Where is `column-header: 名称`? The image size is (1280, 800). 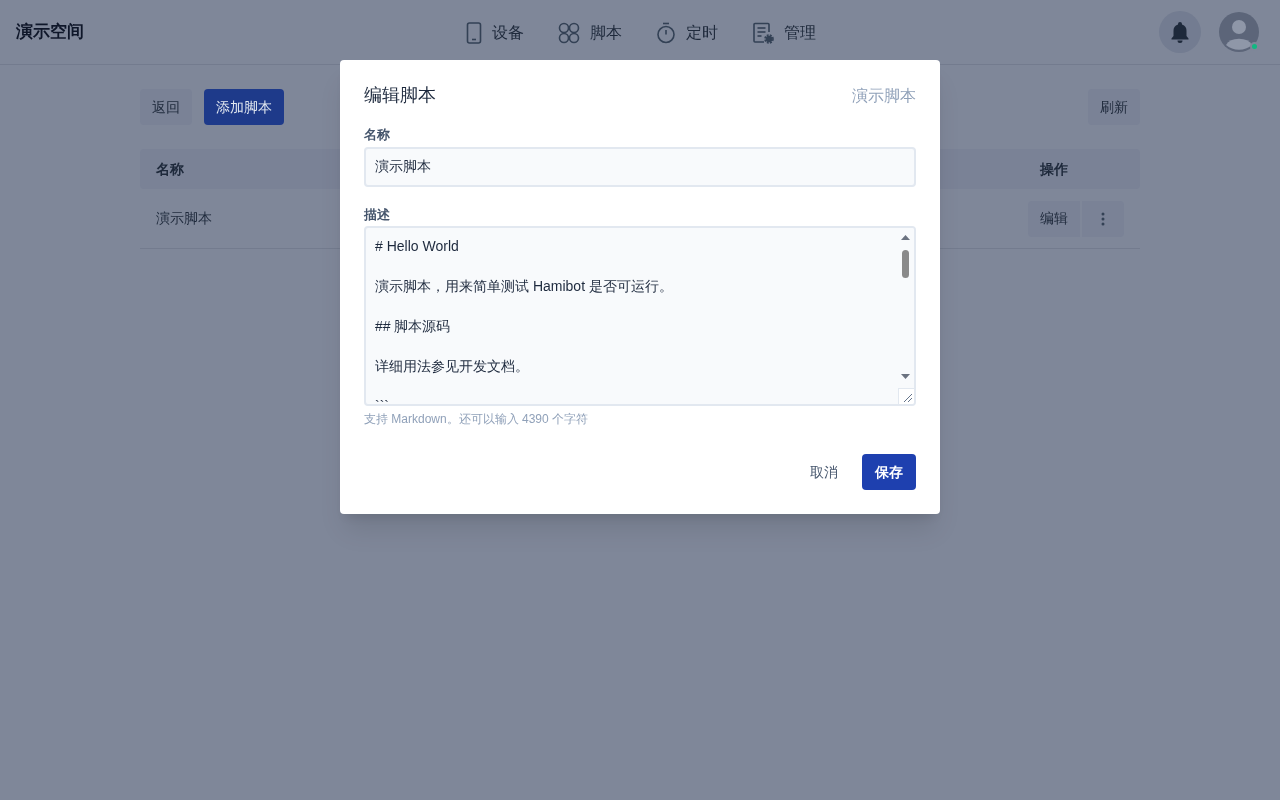
column-header: 名称 is located at coordinates (170, 169).